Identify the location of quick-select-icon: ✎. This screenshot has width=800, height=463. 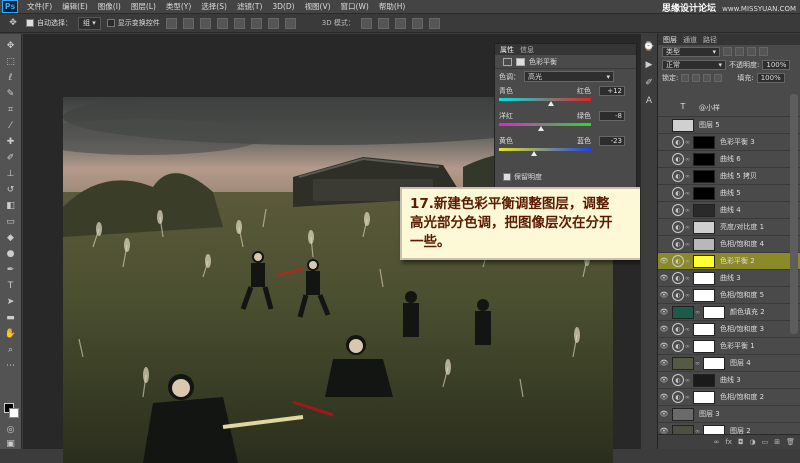
(11, 94).